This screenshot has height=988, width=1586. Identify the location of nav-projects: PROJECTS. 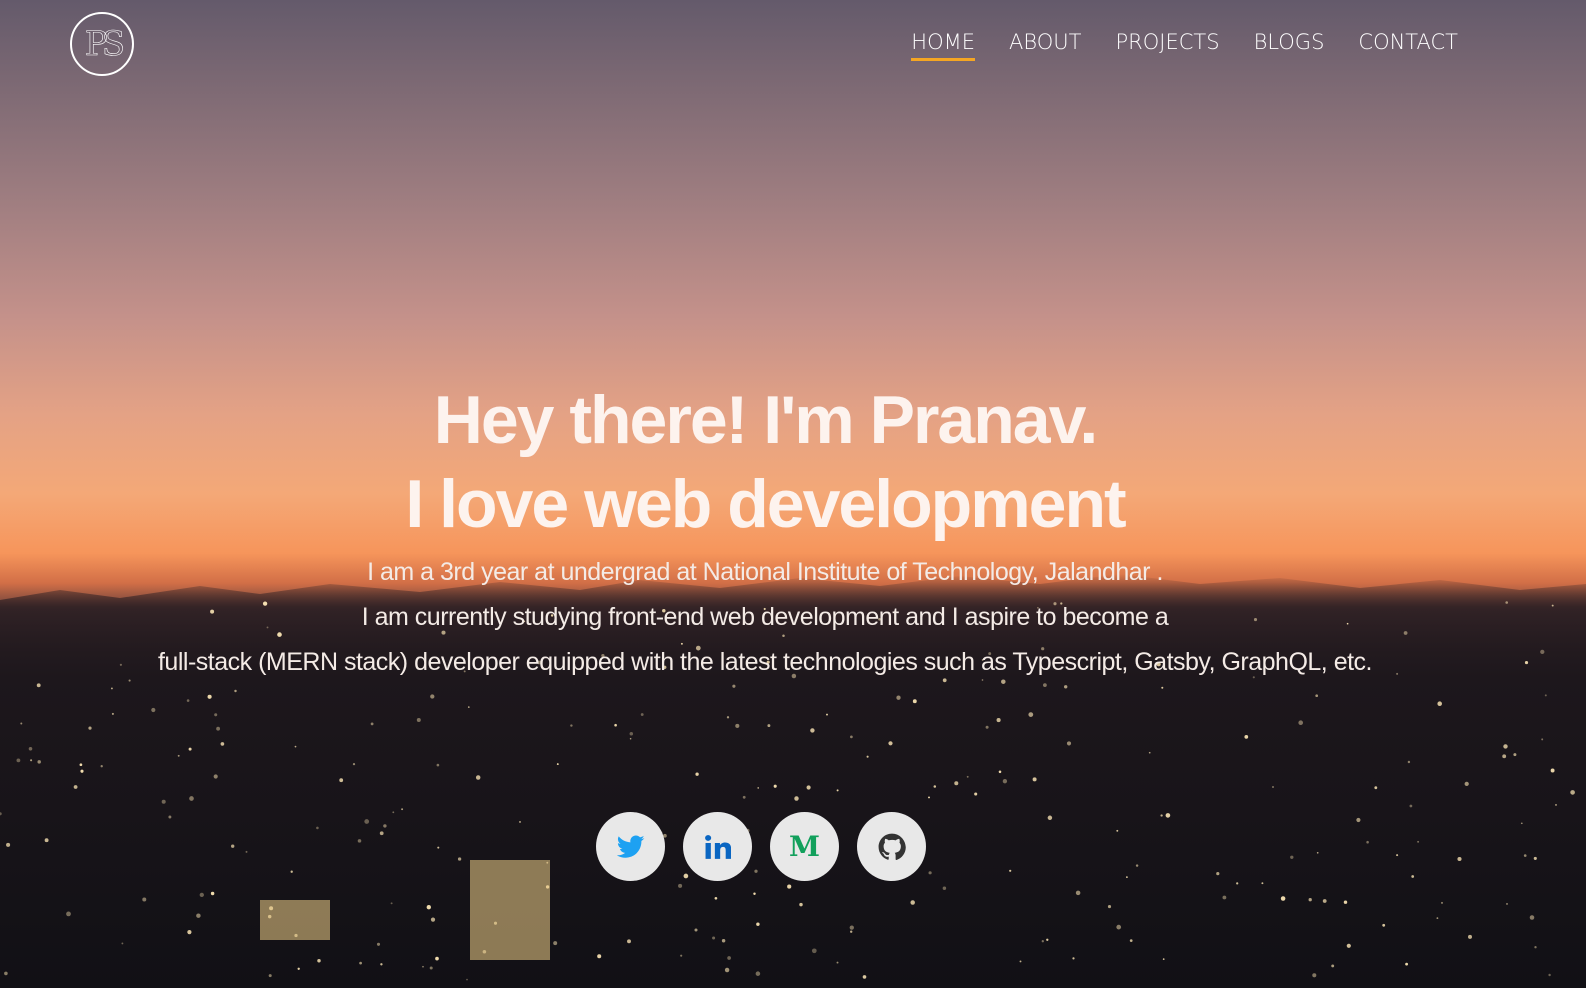
(1167, 45).